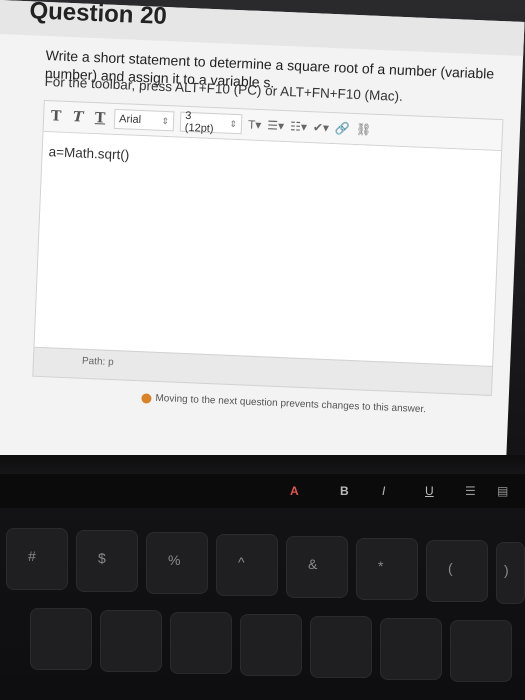 The width and height of the screenshot is (525, 700). I want to click on unlink-icon: ⛓, so click(364, 129).